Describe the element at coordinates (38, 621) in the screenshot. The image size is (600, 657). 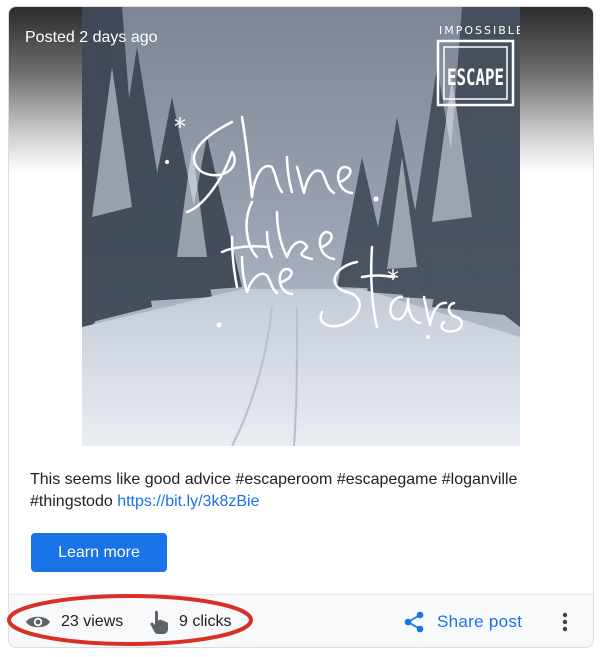
I see `eye-icon` at that location.